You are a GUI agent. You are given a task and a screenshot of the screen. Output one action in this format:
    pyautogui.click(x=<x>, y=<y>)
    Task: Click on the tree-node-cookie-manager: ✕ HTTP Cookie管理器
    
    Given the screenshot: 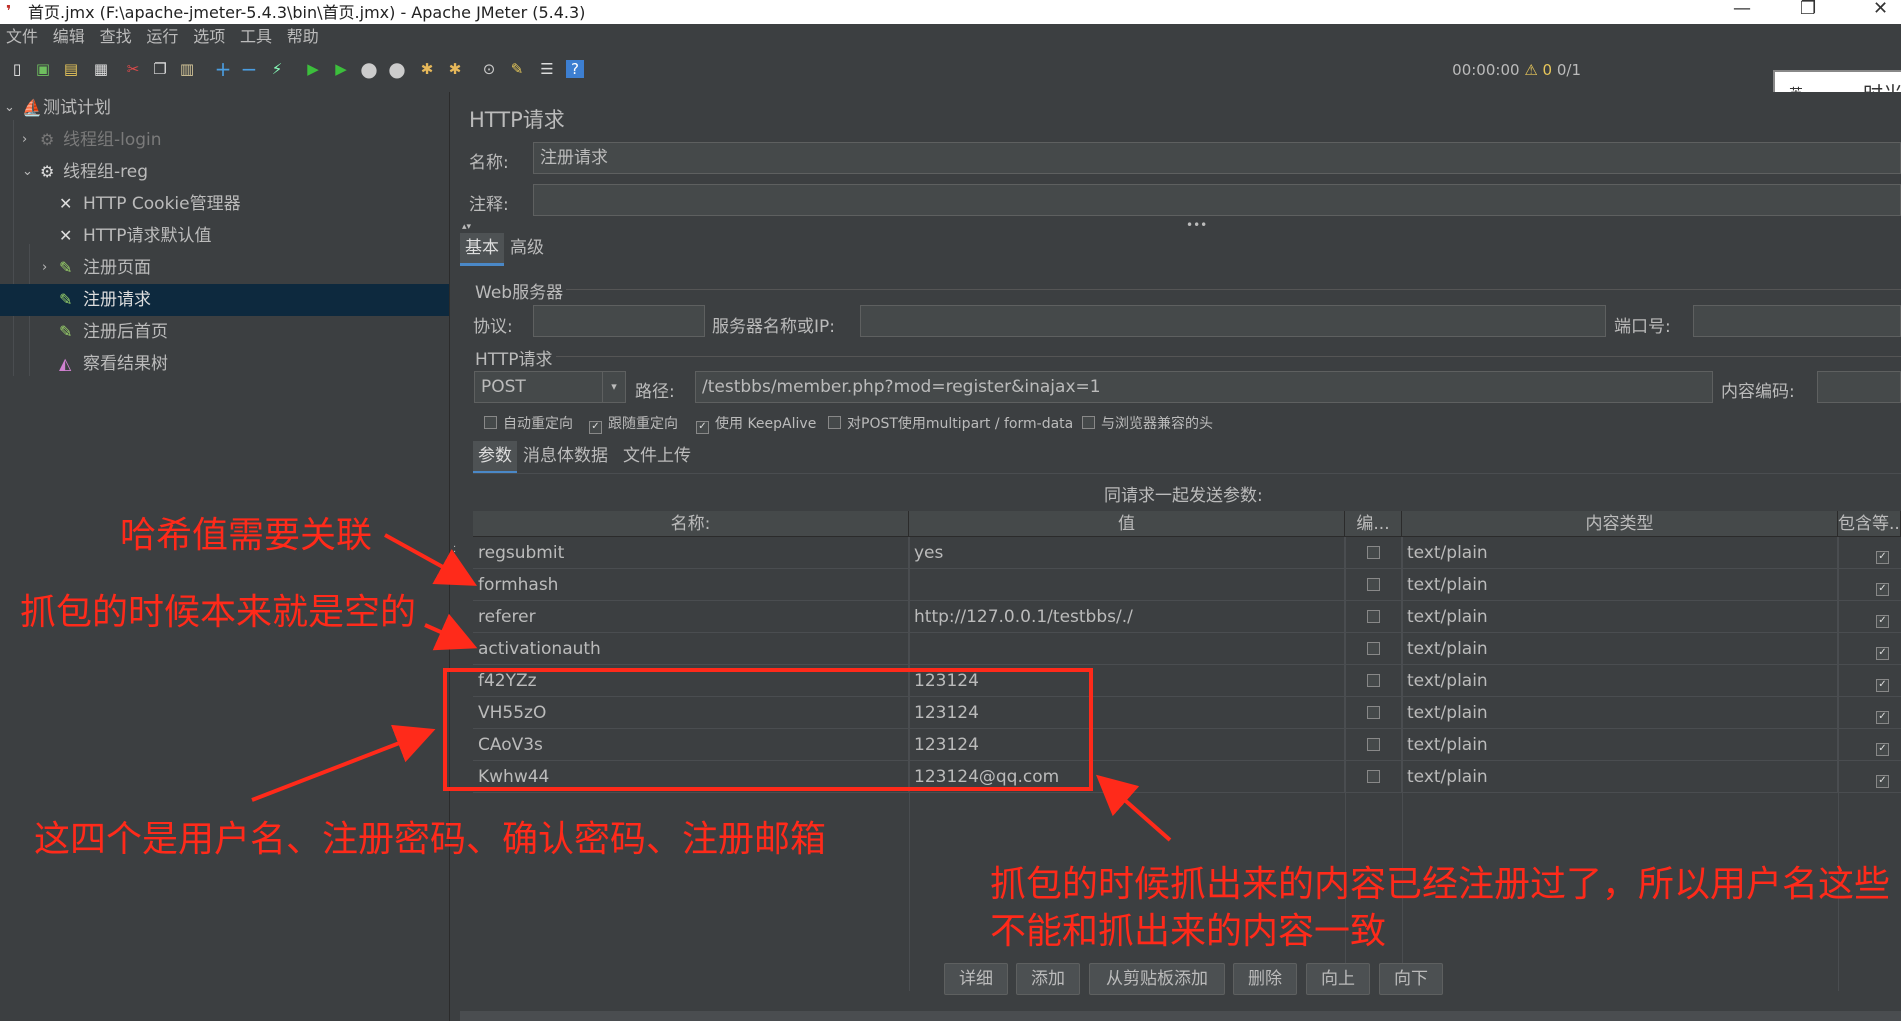 What is the action you would take?
    pyautogui.click(x=224, y=204)
    